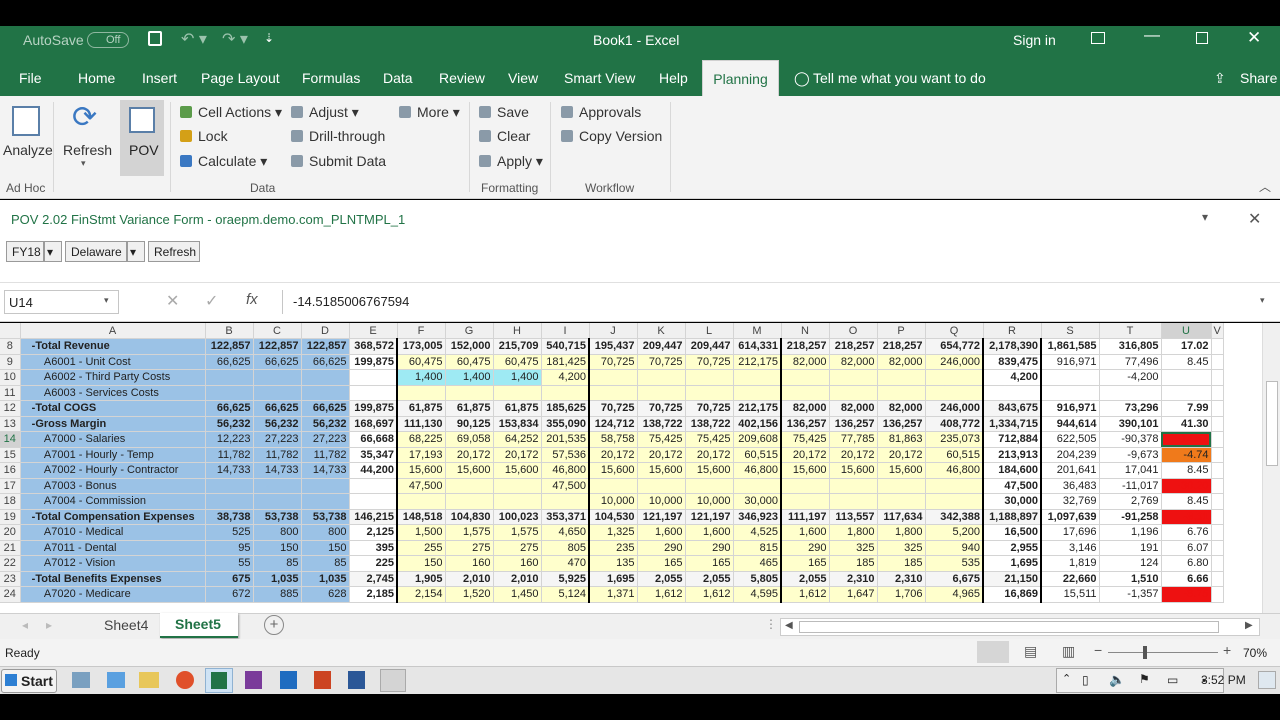 The image size is (1280, 720). I want to click on cell-e16: 44,200, so click(373, 470).